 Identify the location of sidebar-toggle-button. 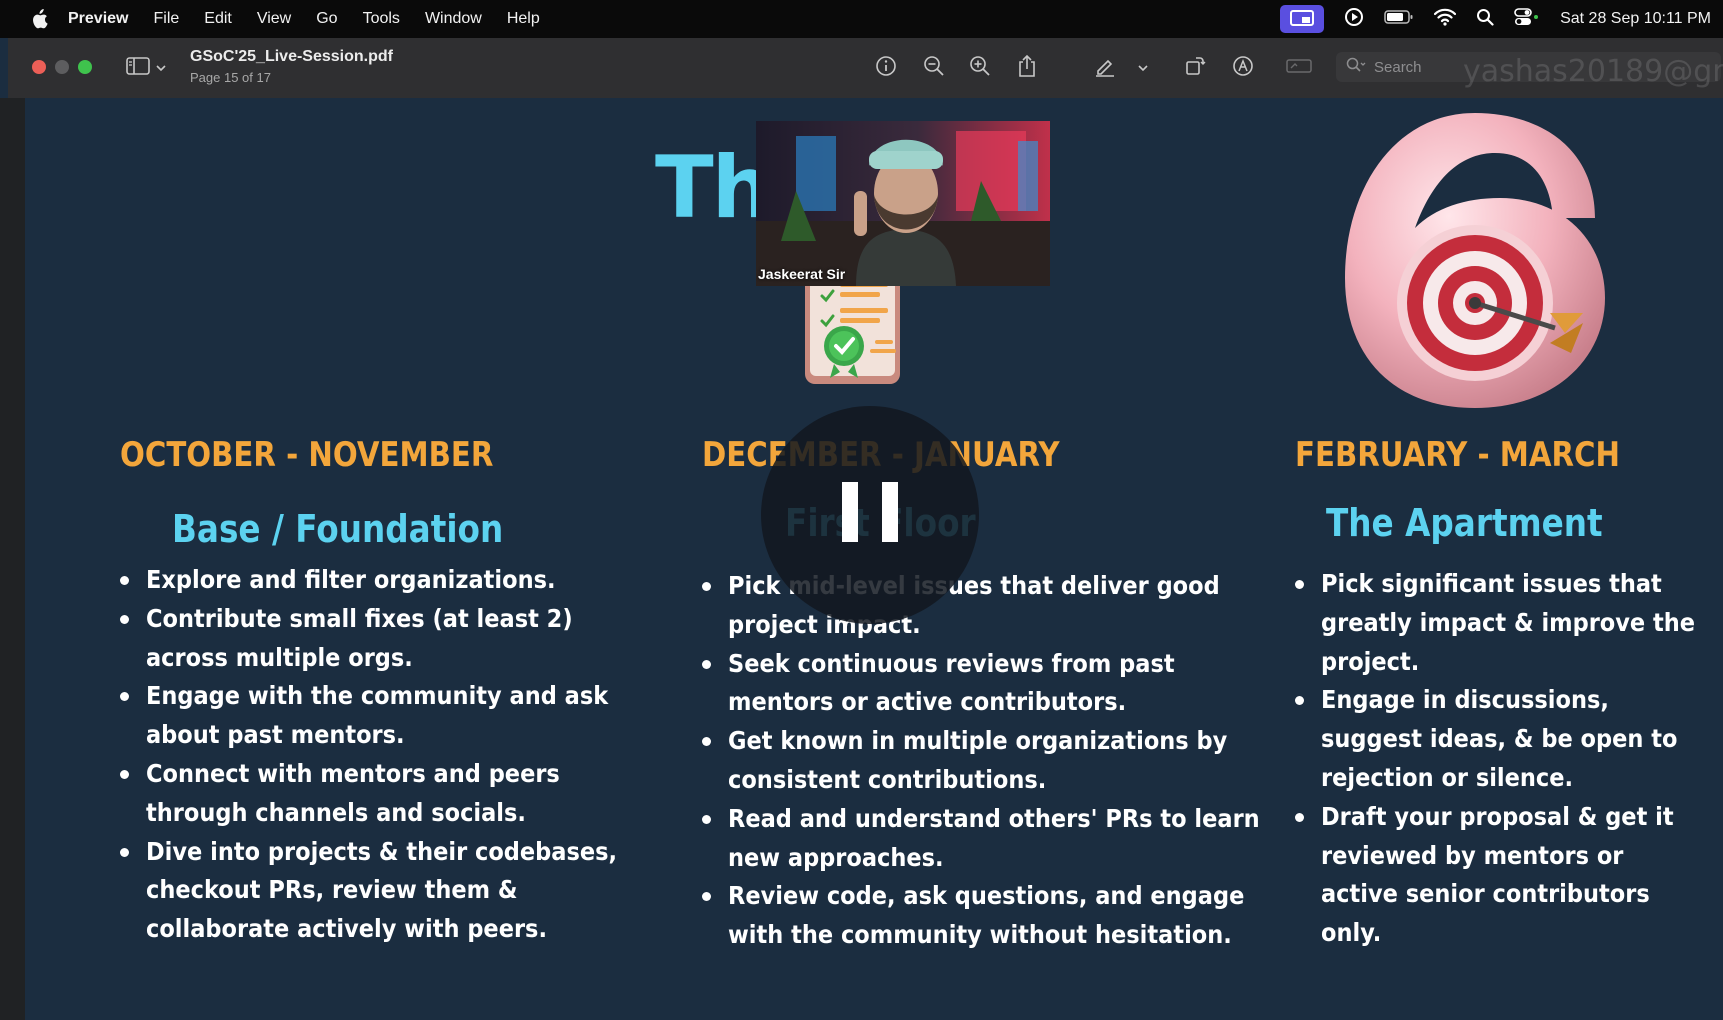
(150, 68).